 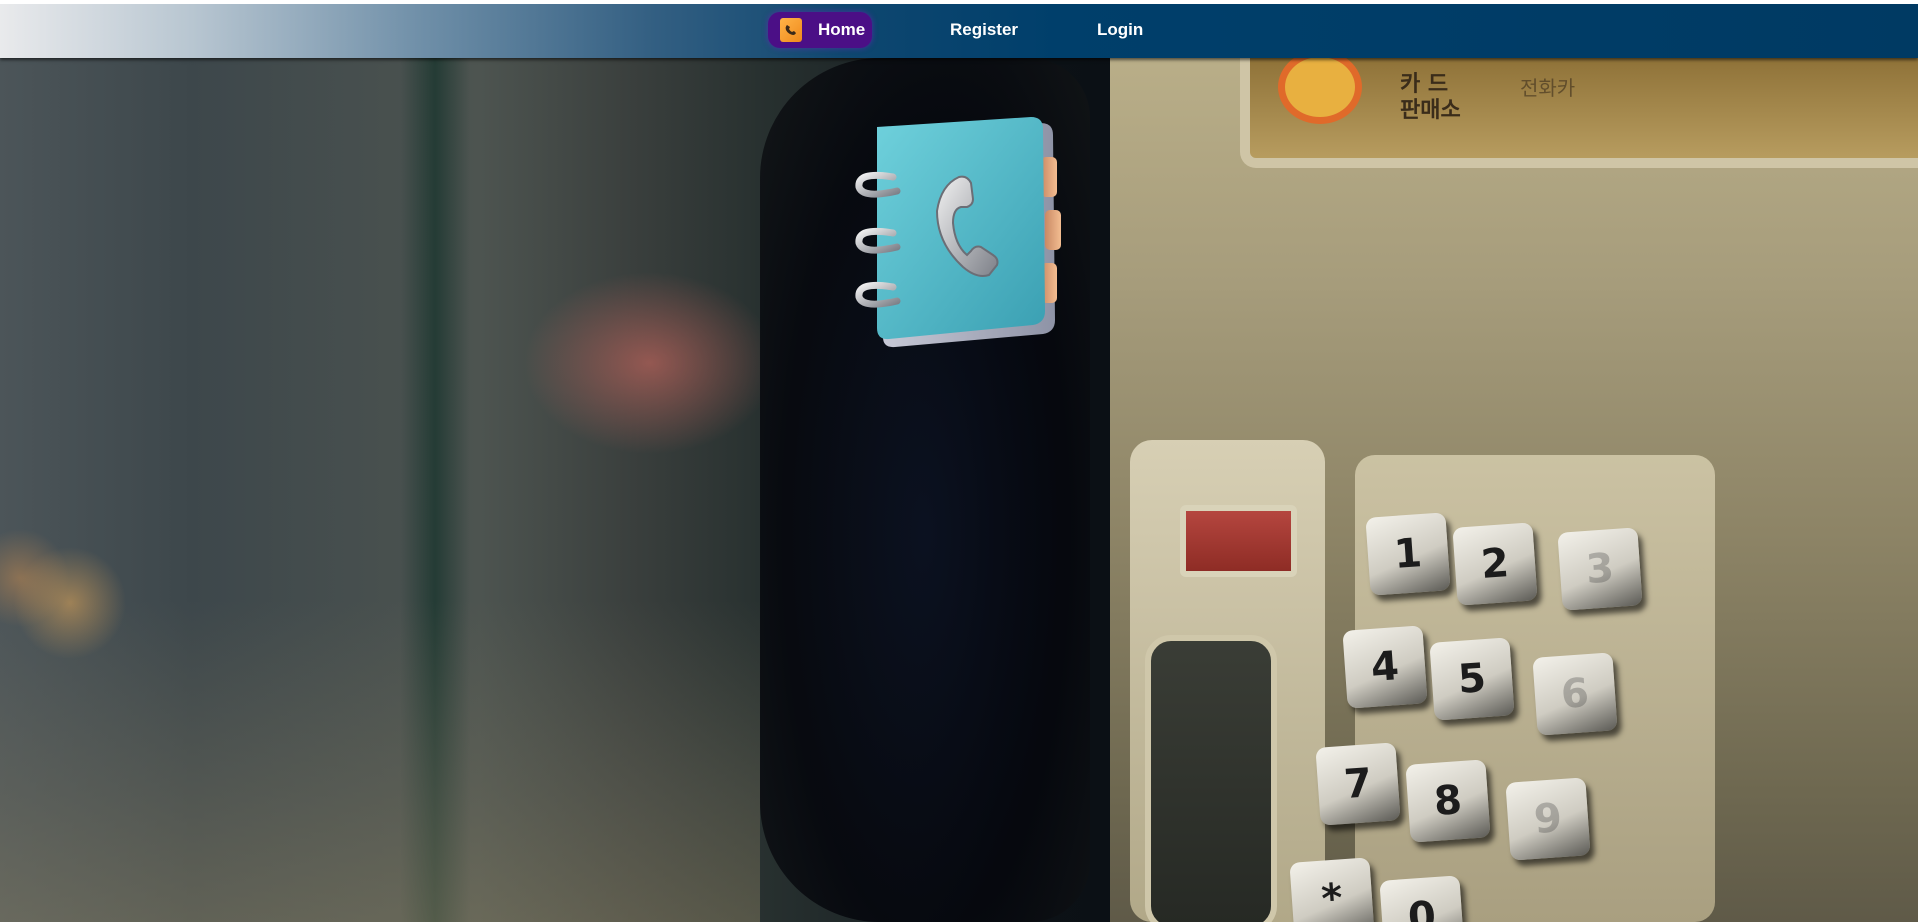 What do you see at coordinates (791, 30) in the screenshot?
I see `phone-book-icon` at bounding box center [791, 30].